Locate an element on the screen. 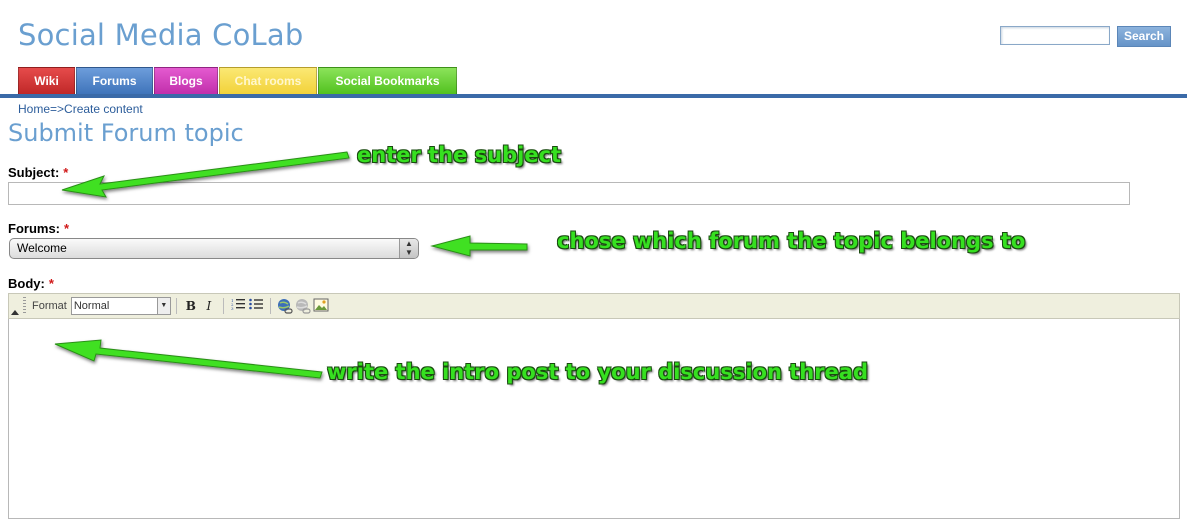  arrow-to-forums is located at coordinates (479, 246).